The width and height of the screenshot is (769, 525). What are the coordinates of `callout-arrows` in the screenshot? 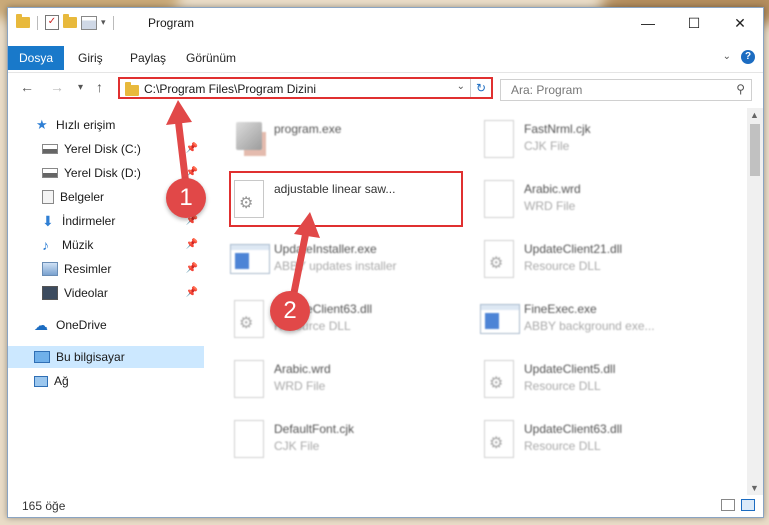 It's located at (243, 203).